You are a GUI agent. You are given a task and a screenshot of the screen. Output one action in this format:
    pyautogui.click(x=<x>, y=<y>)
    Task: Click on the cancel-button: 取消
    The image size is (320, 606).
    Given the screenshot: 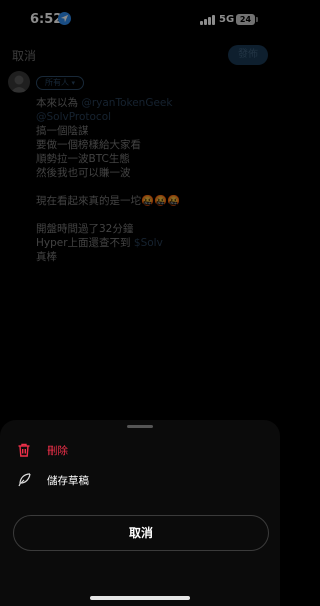 What is the action you would take?
    pyautogui.click(x=141, y=533)
    